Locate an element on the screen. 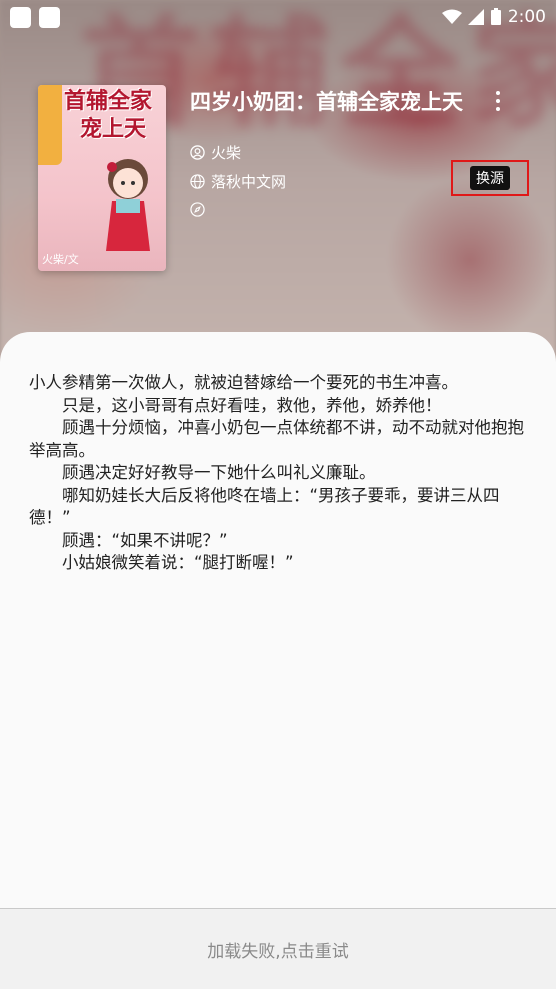 The height and width of the screenshot is (989, 556). cover-side-band is located at coordinates (50, 125).